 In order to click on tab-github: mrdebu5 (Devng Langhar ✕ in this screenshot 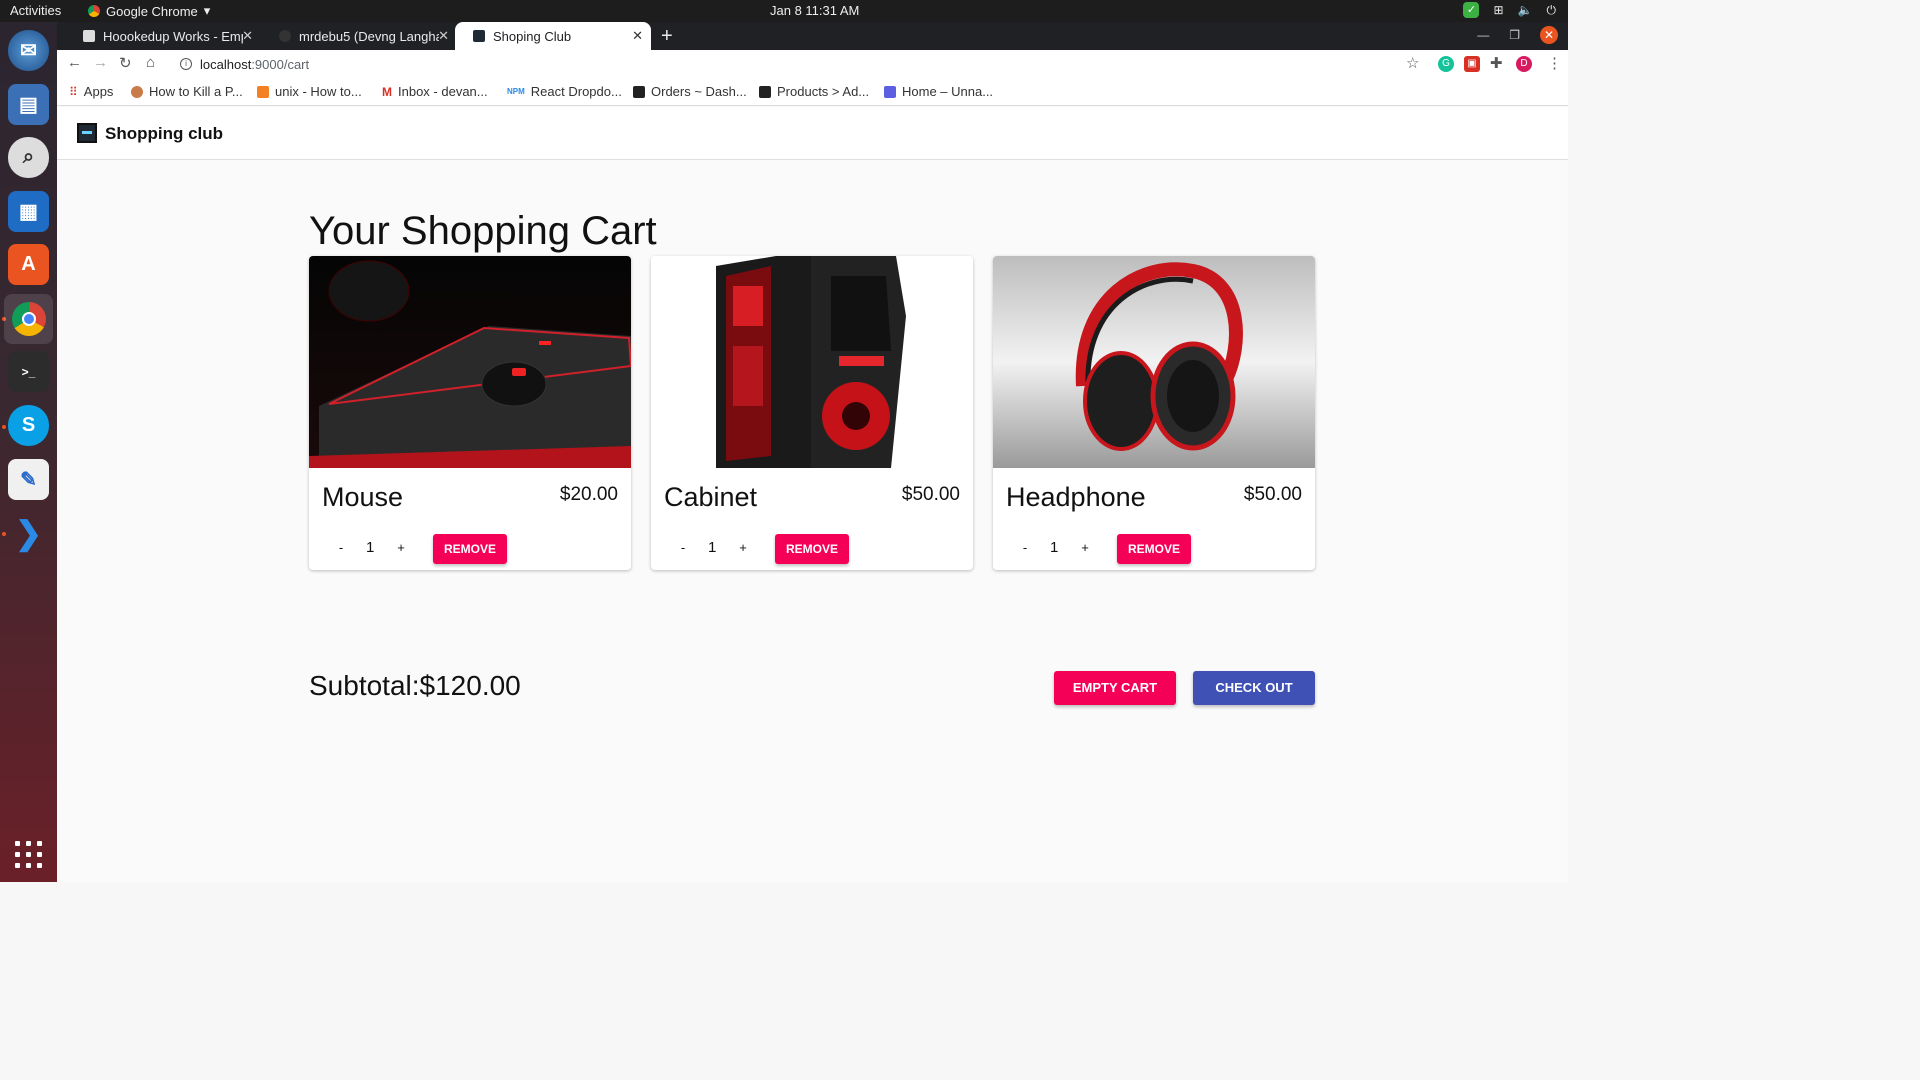, I will do `click(359, 36)`.